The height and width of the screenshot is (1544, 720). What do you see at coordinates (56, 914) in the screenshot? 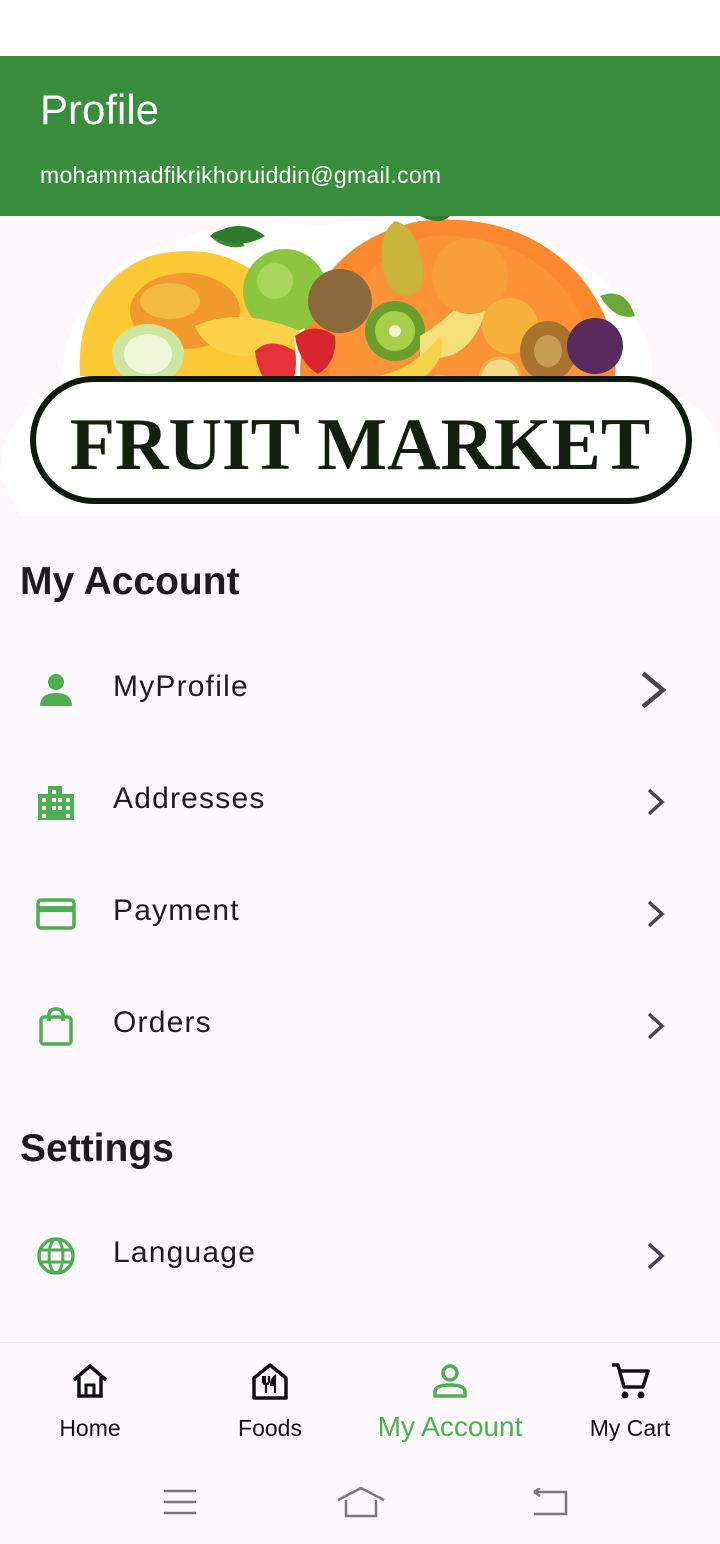
I see `credit-card-icon` at bounding box center [56, 914].